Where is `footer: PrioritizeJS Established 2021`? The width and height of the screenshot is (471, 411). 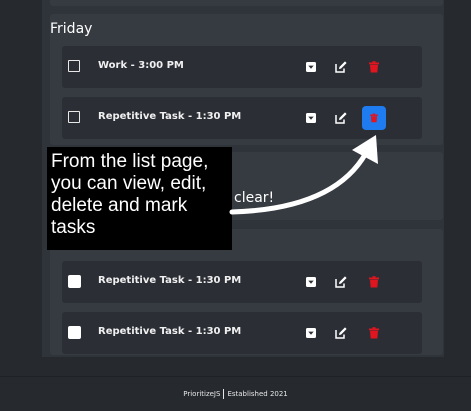 footer: PrioritizeJS Established 2021 is located at coordinates (235, 394).